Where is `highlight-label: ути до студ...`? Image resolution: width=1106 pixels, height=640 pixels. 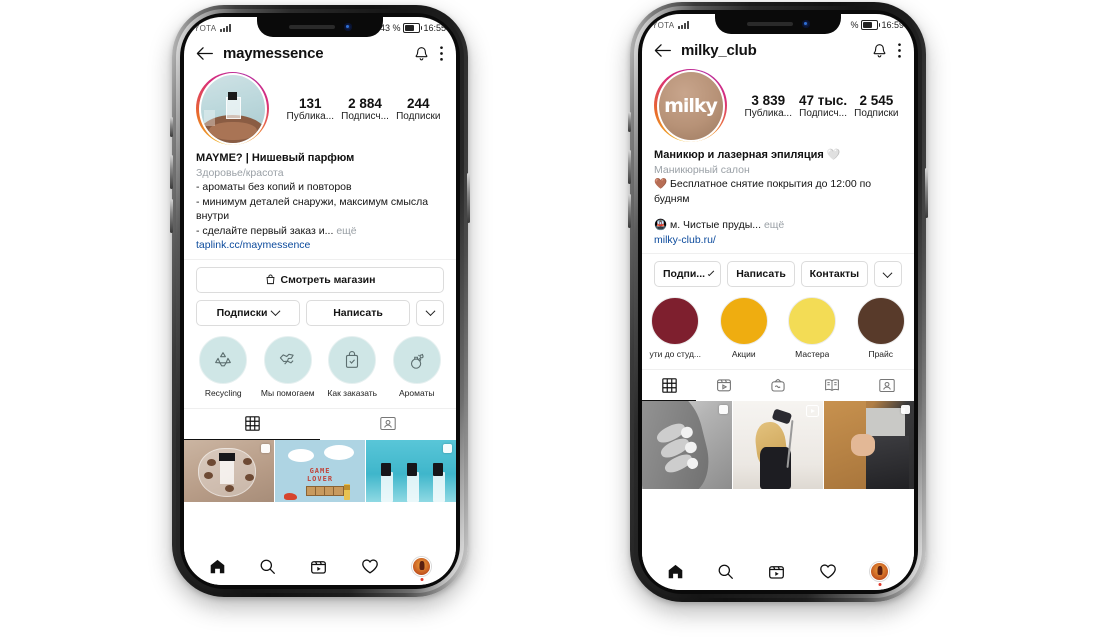 highlight-label: ути до студ... is located at coordinates (675, 354).